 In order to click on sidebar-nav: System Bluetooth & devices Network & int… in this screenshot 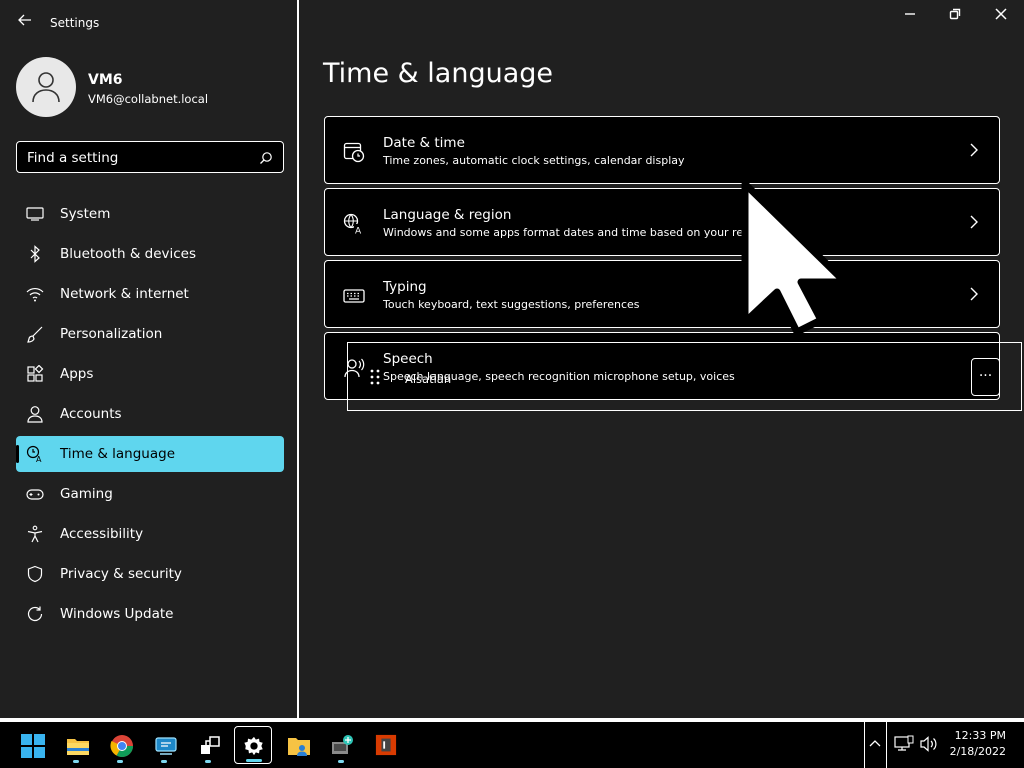, I will do `click(150, 416)`.